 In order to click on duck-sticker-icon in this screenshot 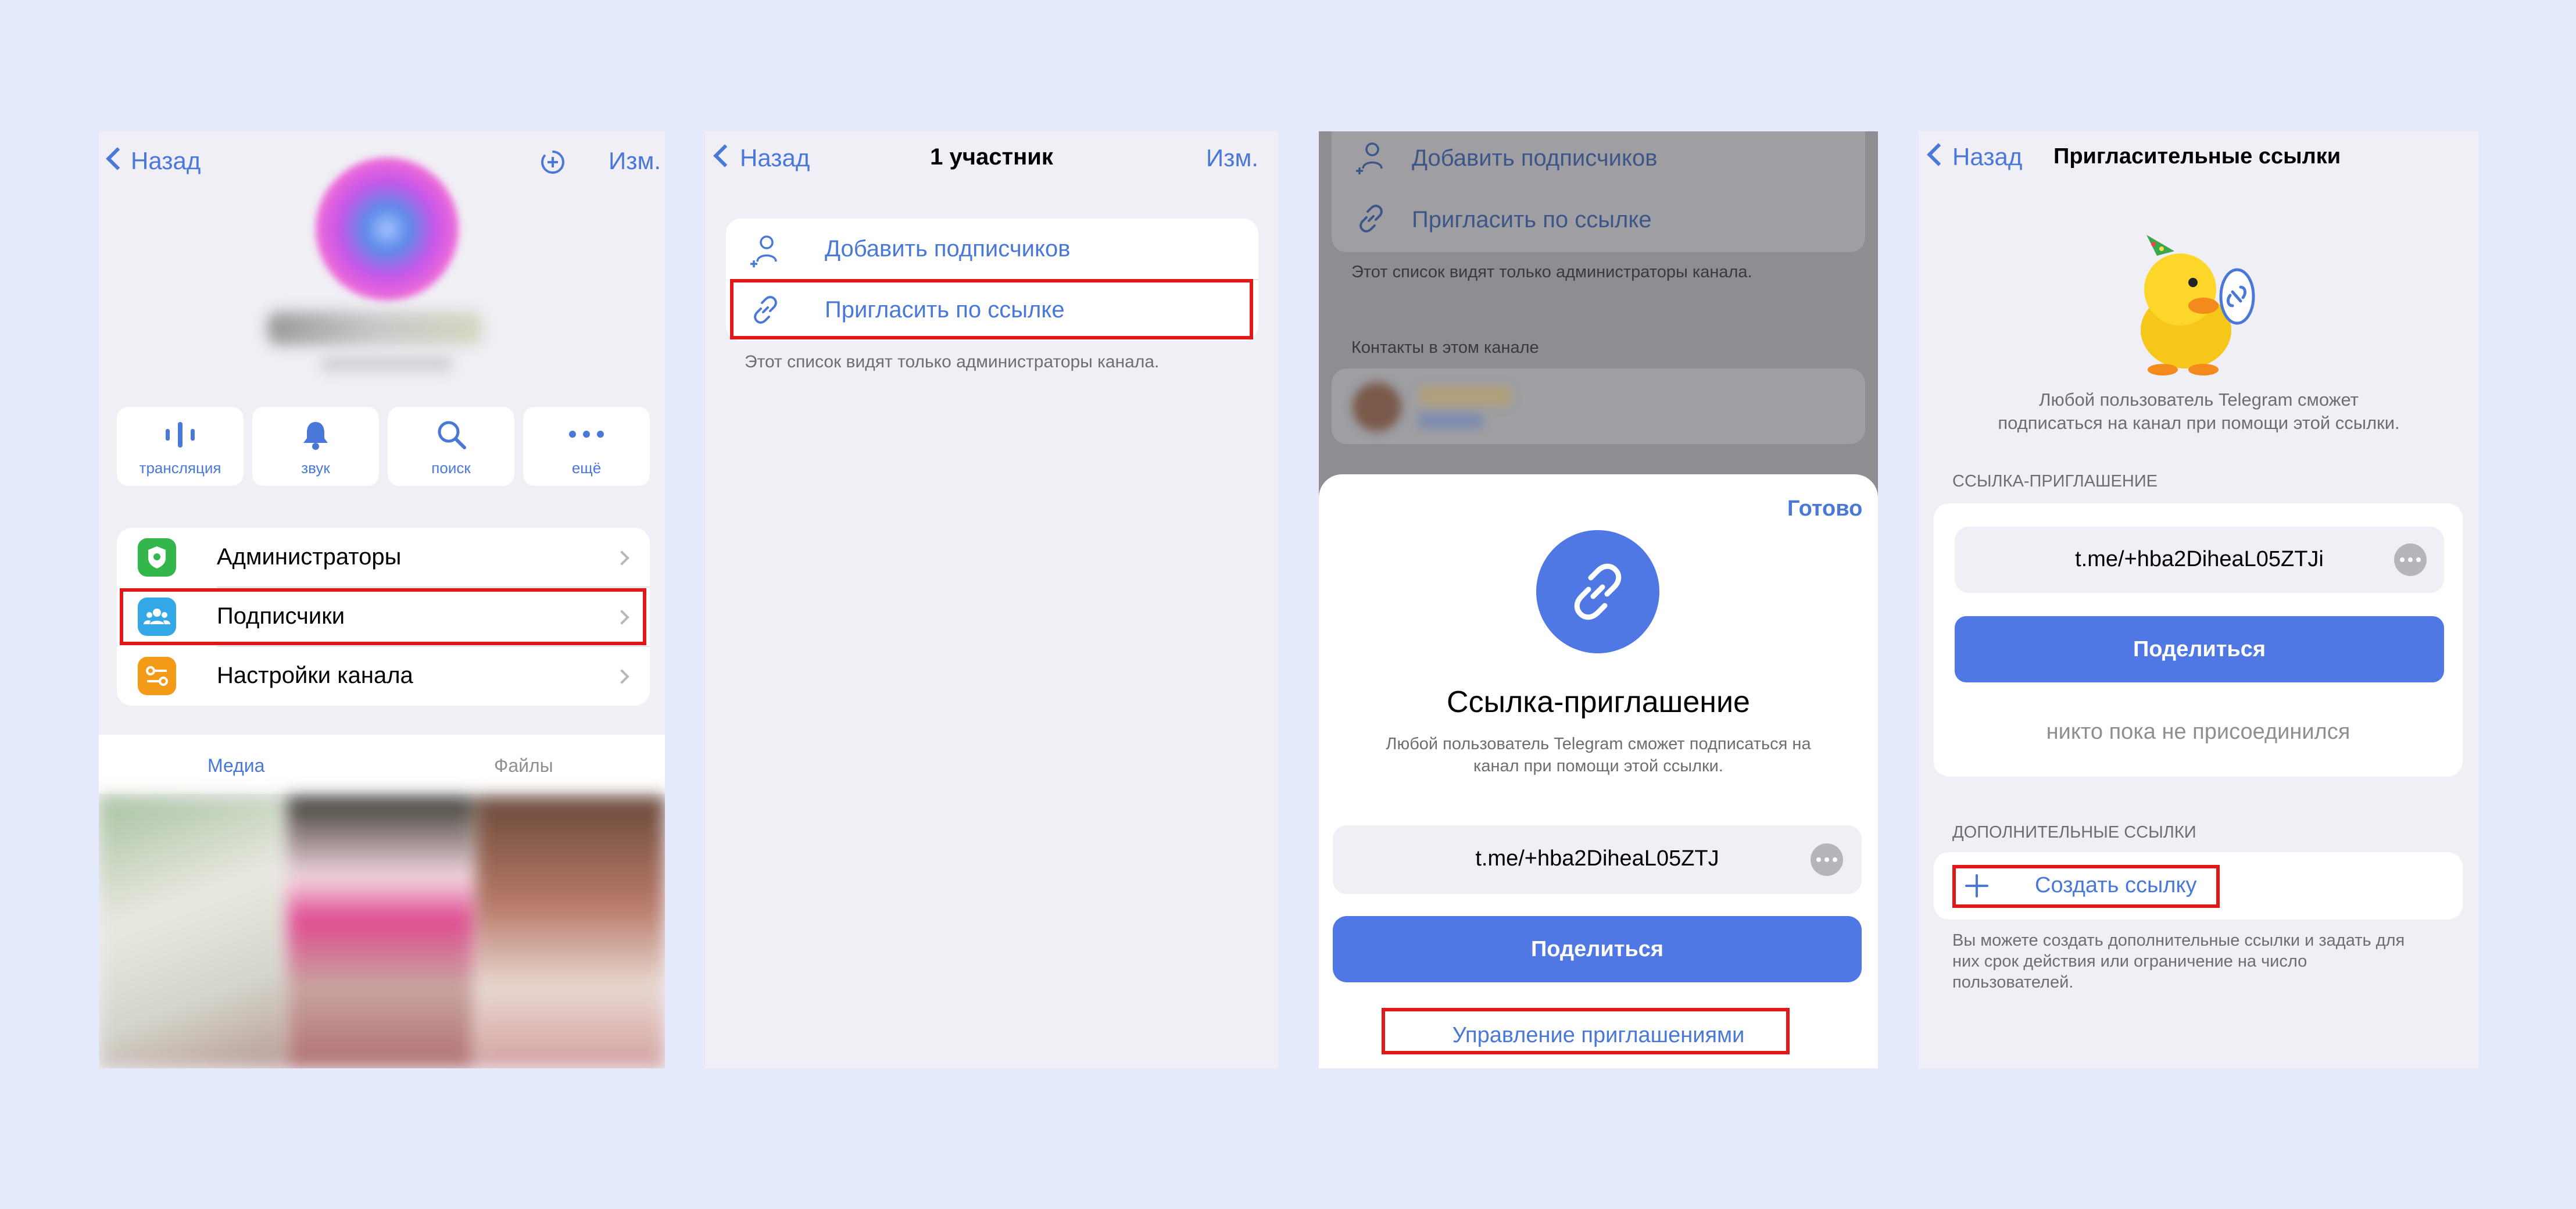, I will do `click(2198, 305)`.